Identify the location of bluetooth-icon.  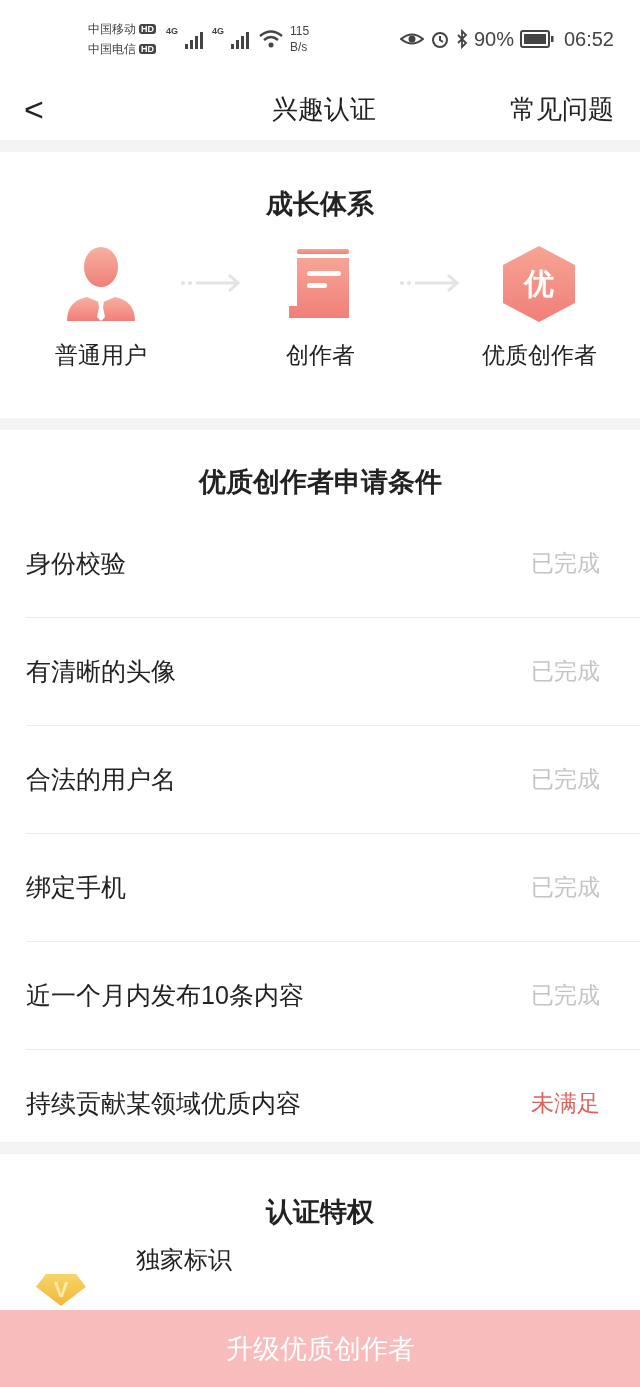
(461, 39).